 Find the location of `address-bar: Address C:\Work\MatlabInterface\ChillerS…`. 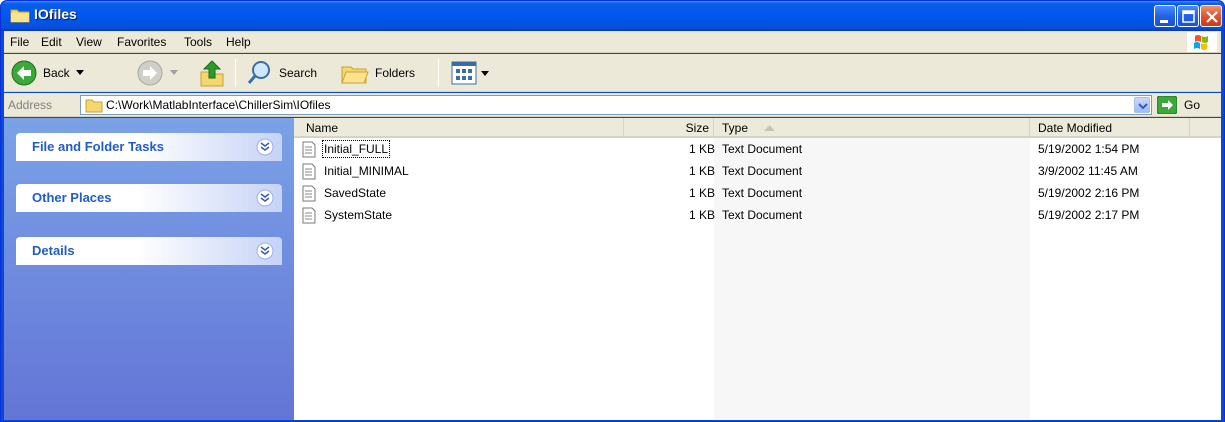

address-bar: Address C:\Work\MatlabInterface\ChillerS… is located at coordinates (612, 105).